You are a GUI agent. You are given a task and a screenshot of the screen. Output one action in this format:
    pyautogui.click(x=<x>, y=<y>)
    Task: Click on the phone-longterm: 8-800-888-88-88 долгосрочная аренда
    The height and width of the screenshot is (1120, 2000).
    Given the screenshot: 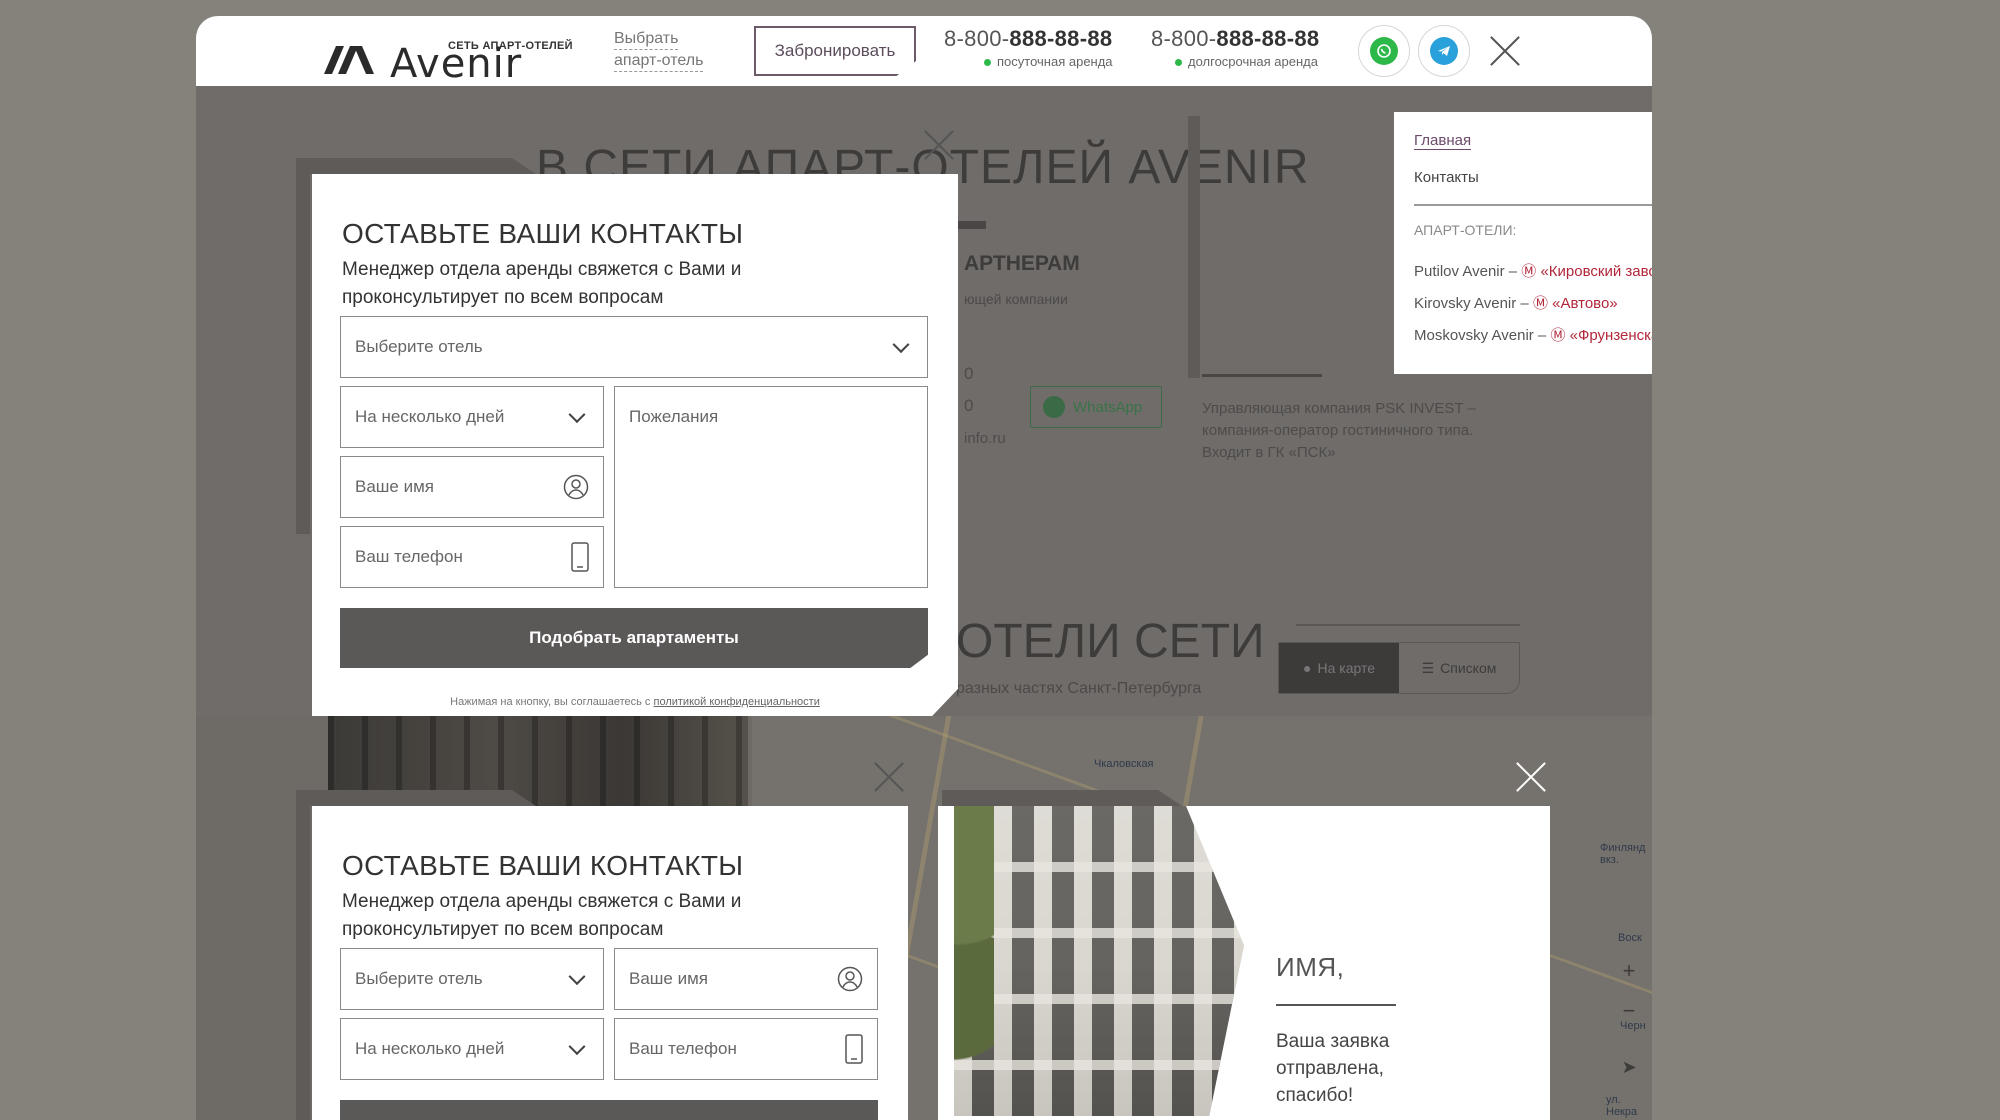 What is the action you would take?
    pyautogui.click(x=1235, y=47)
    